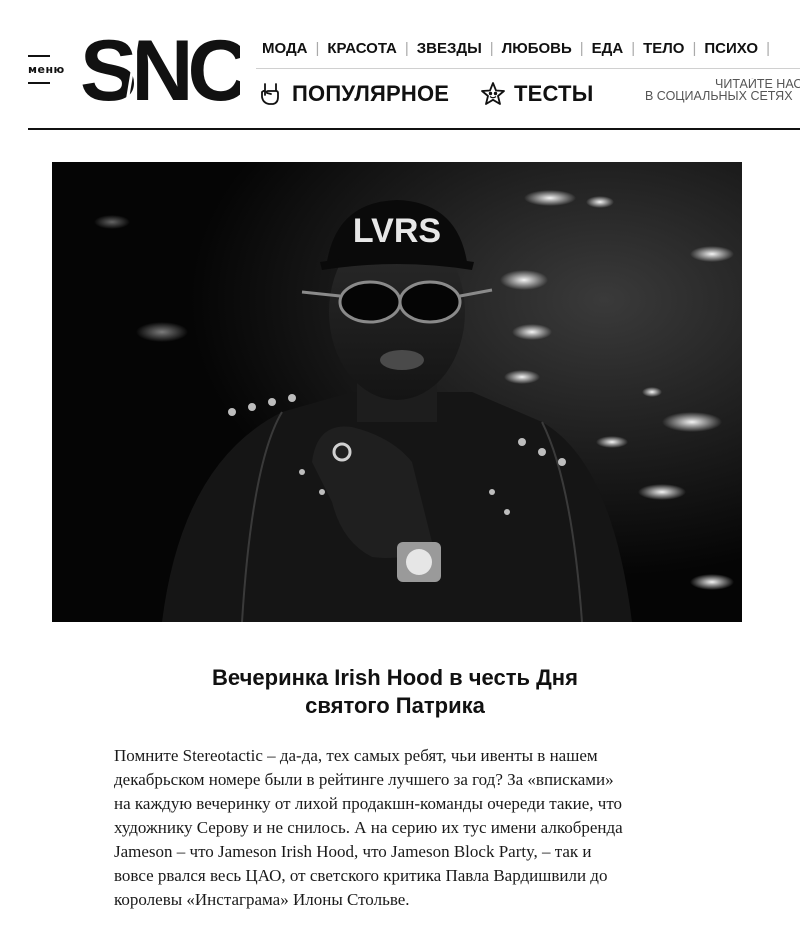 This screenshot has height=936, width=800. I want to click on article-body-line: королевы «Инстаграма» Илоны Стольве., so click(262, 899).